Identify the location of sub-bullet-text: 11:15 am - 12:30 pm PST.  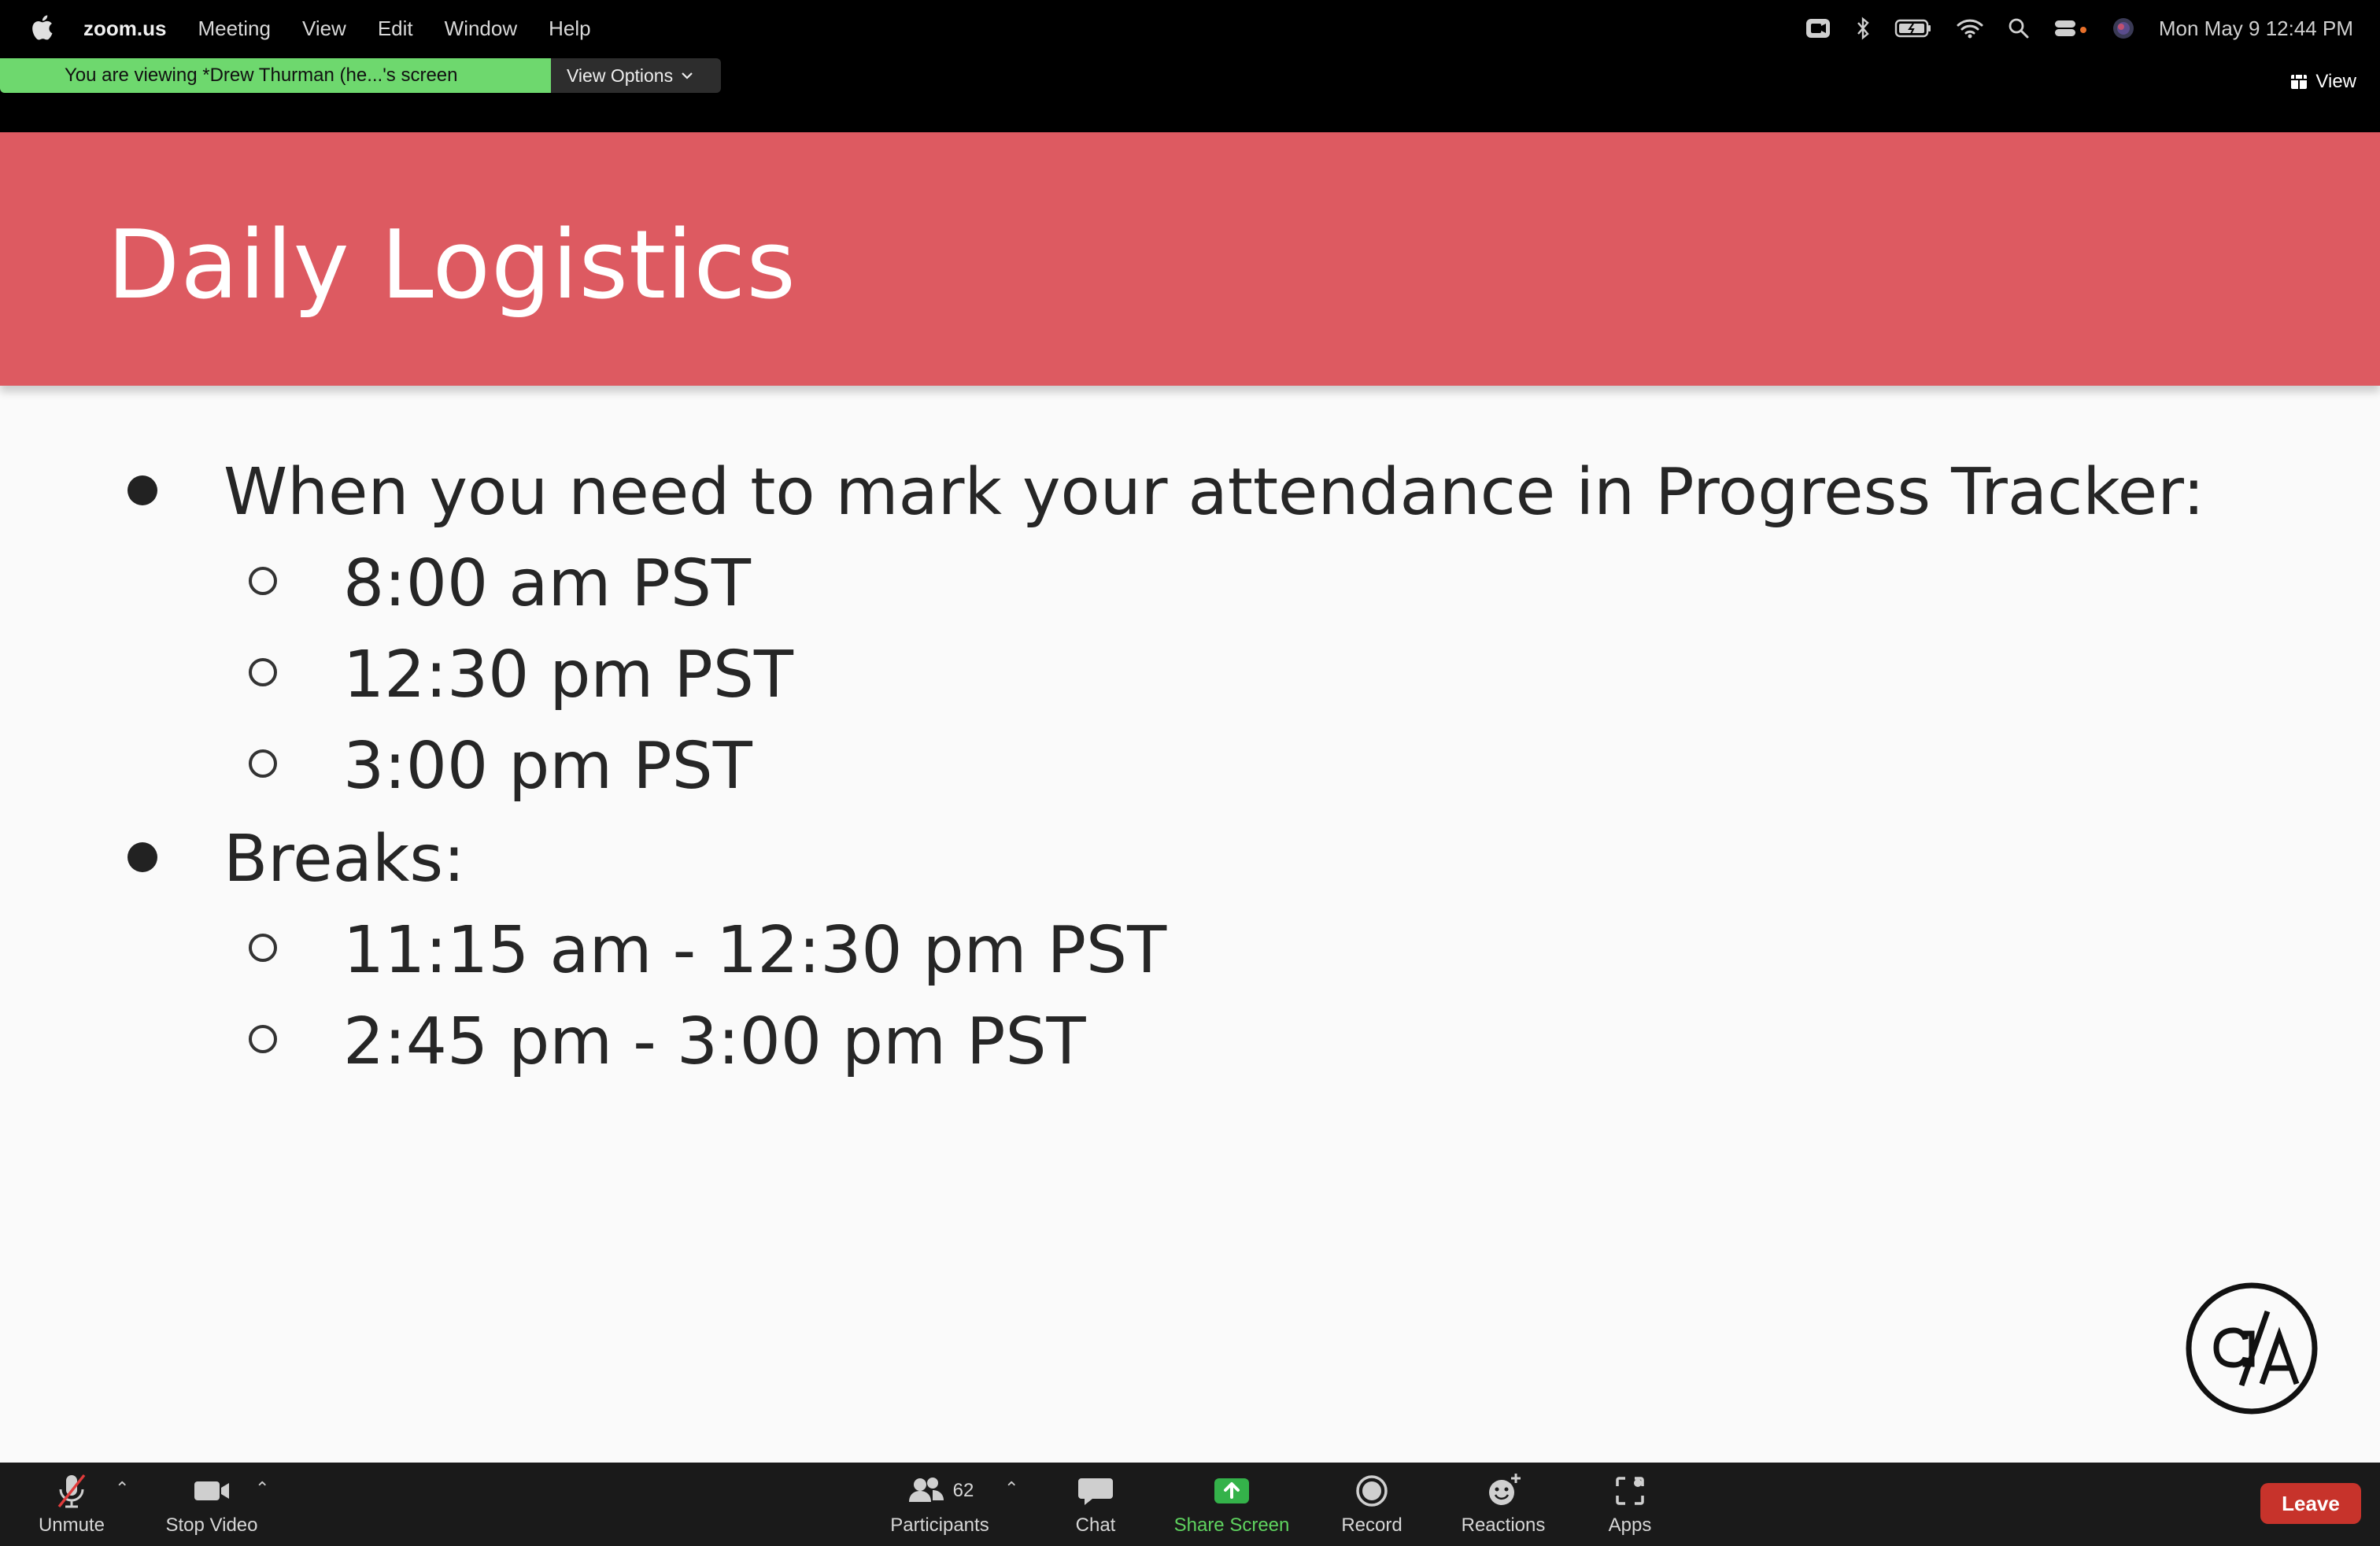
(755, 951).